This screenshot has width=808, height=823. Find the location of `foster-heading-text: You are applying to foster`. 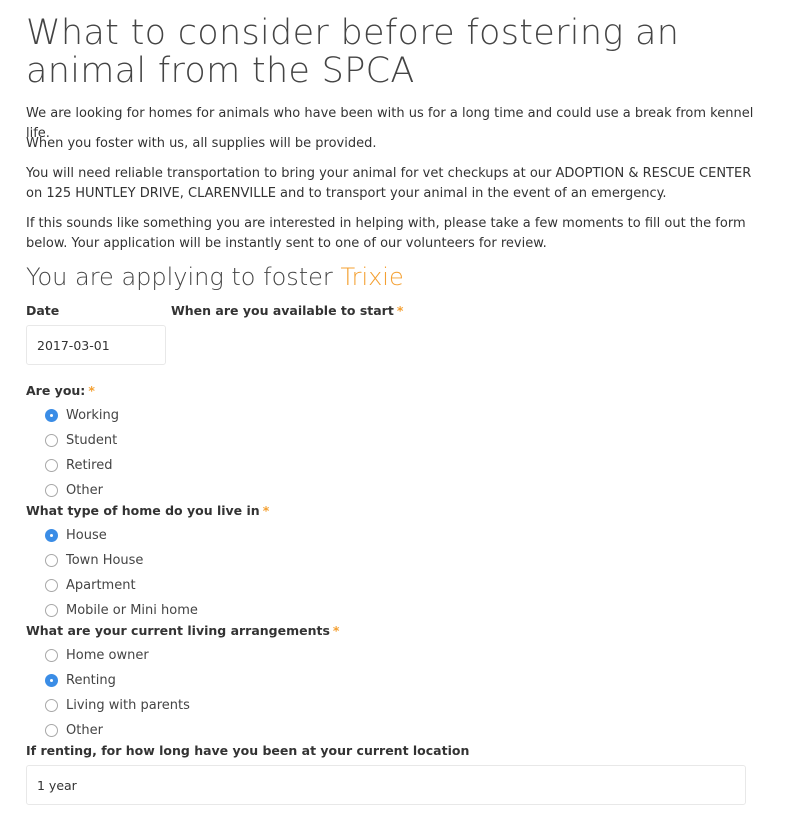

foster-heading-text: You are applying to foster is located at coordinates (179, 277).